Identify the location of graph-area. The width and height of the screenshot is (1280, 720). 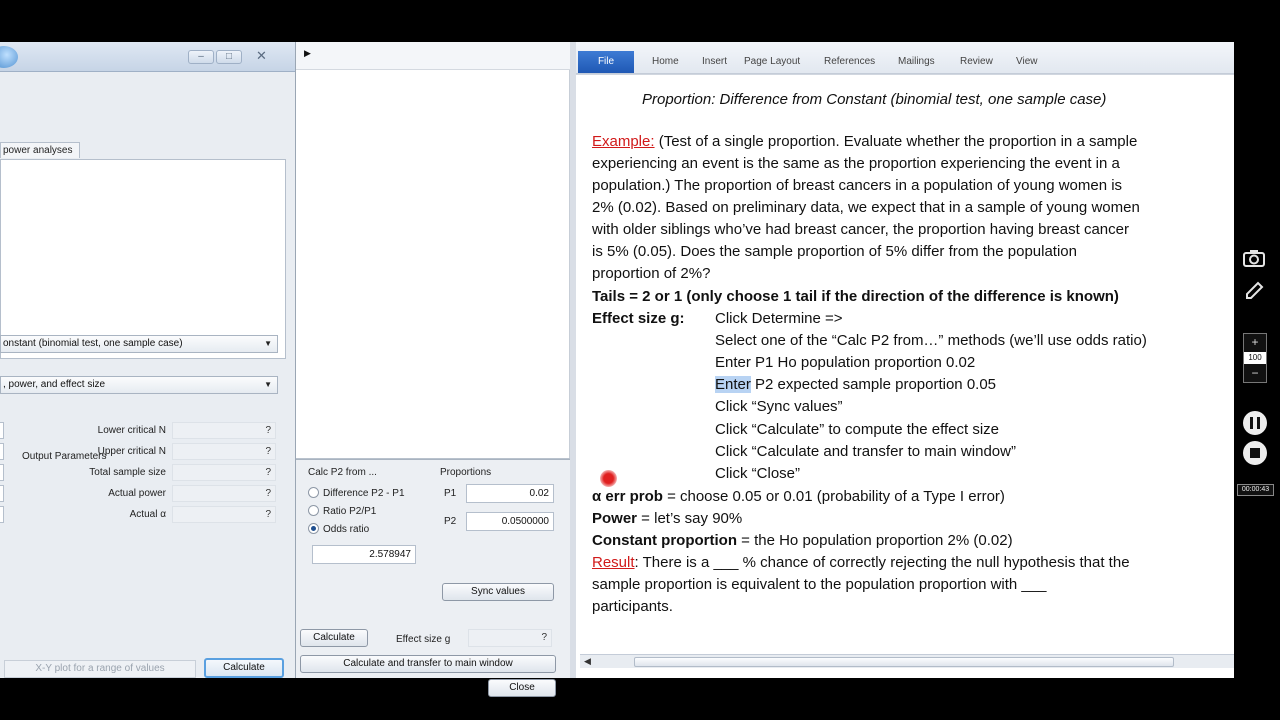
(433, 282).